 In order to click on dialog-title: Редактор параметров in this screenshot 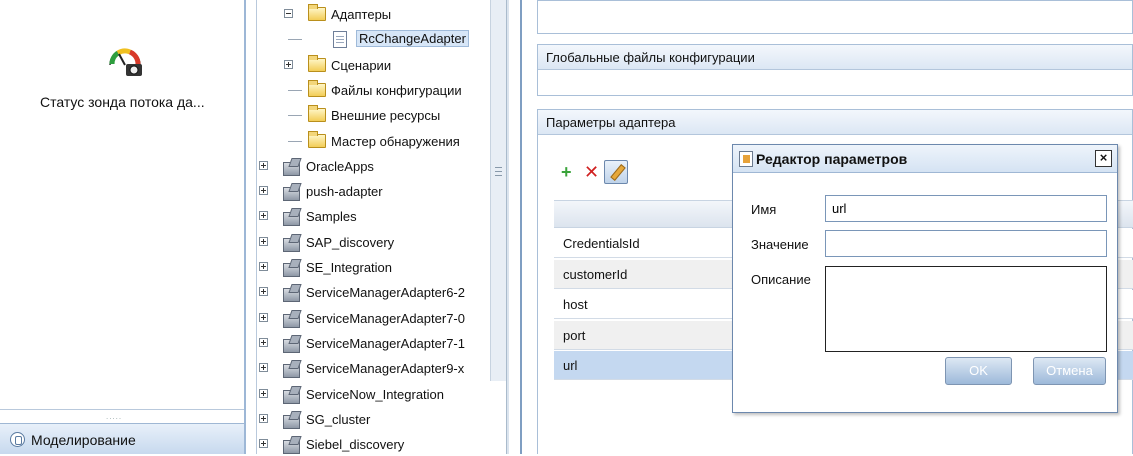, I will do `click(832, 159)`.